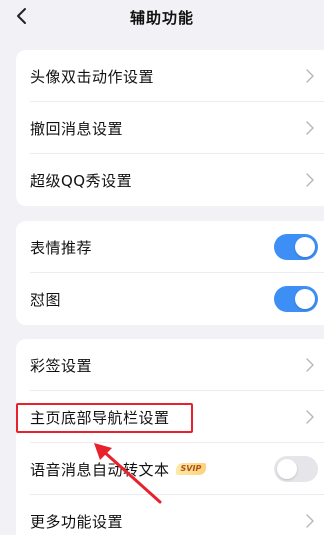 This screenshot has width=324, height=535. I want to click on diss-image-toggle, so click(296, 299).